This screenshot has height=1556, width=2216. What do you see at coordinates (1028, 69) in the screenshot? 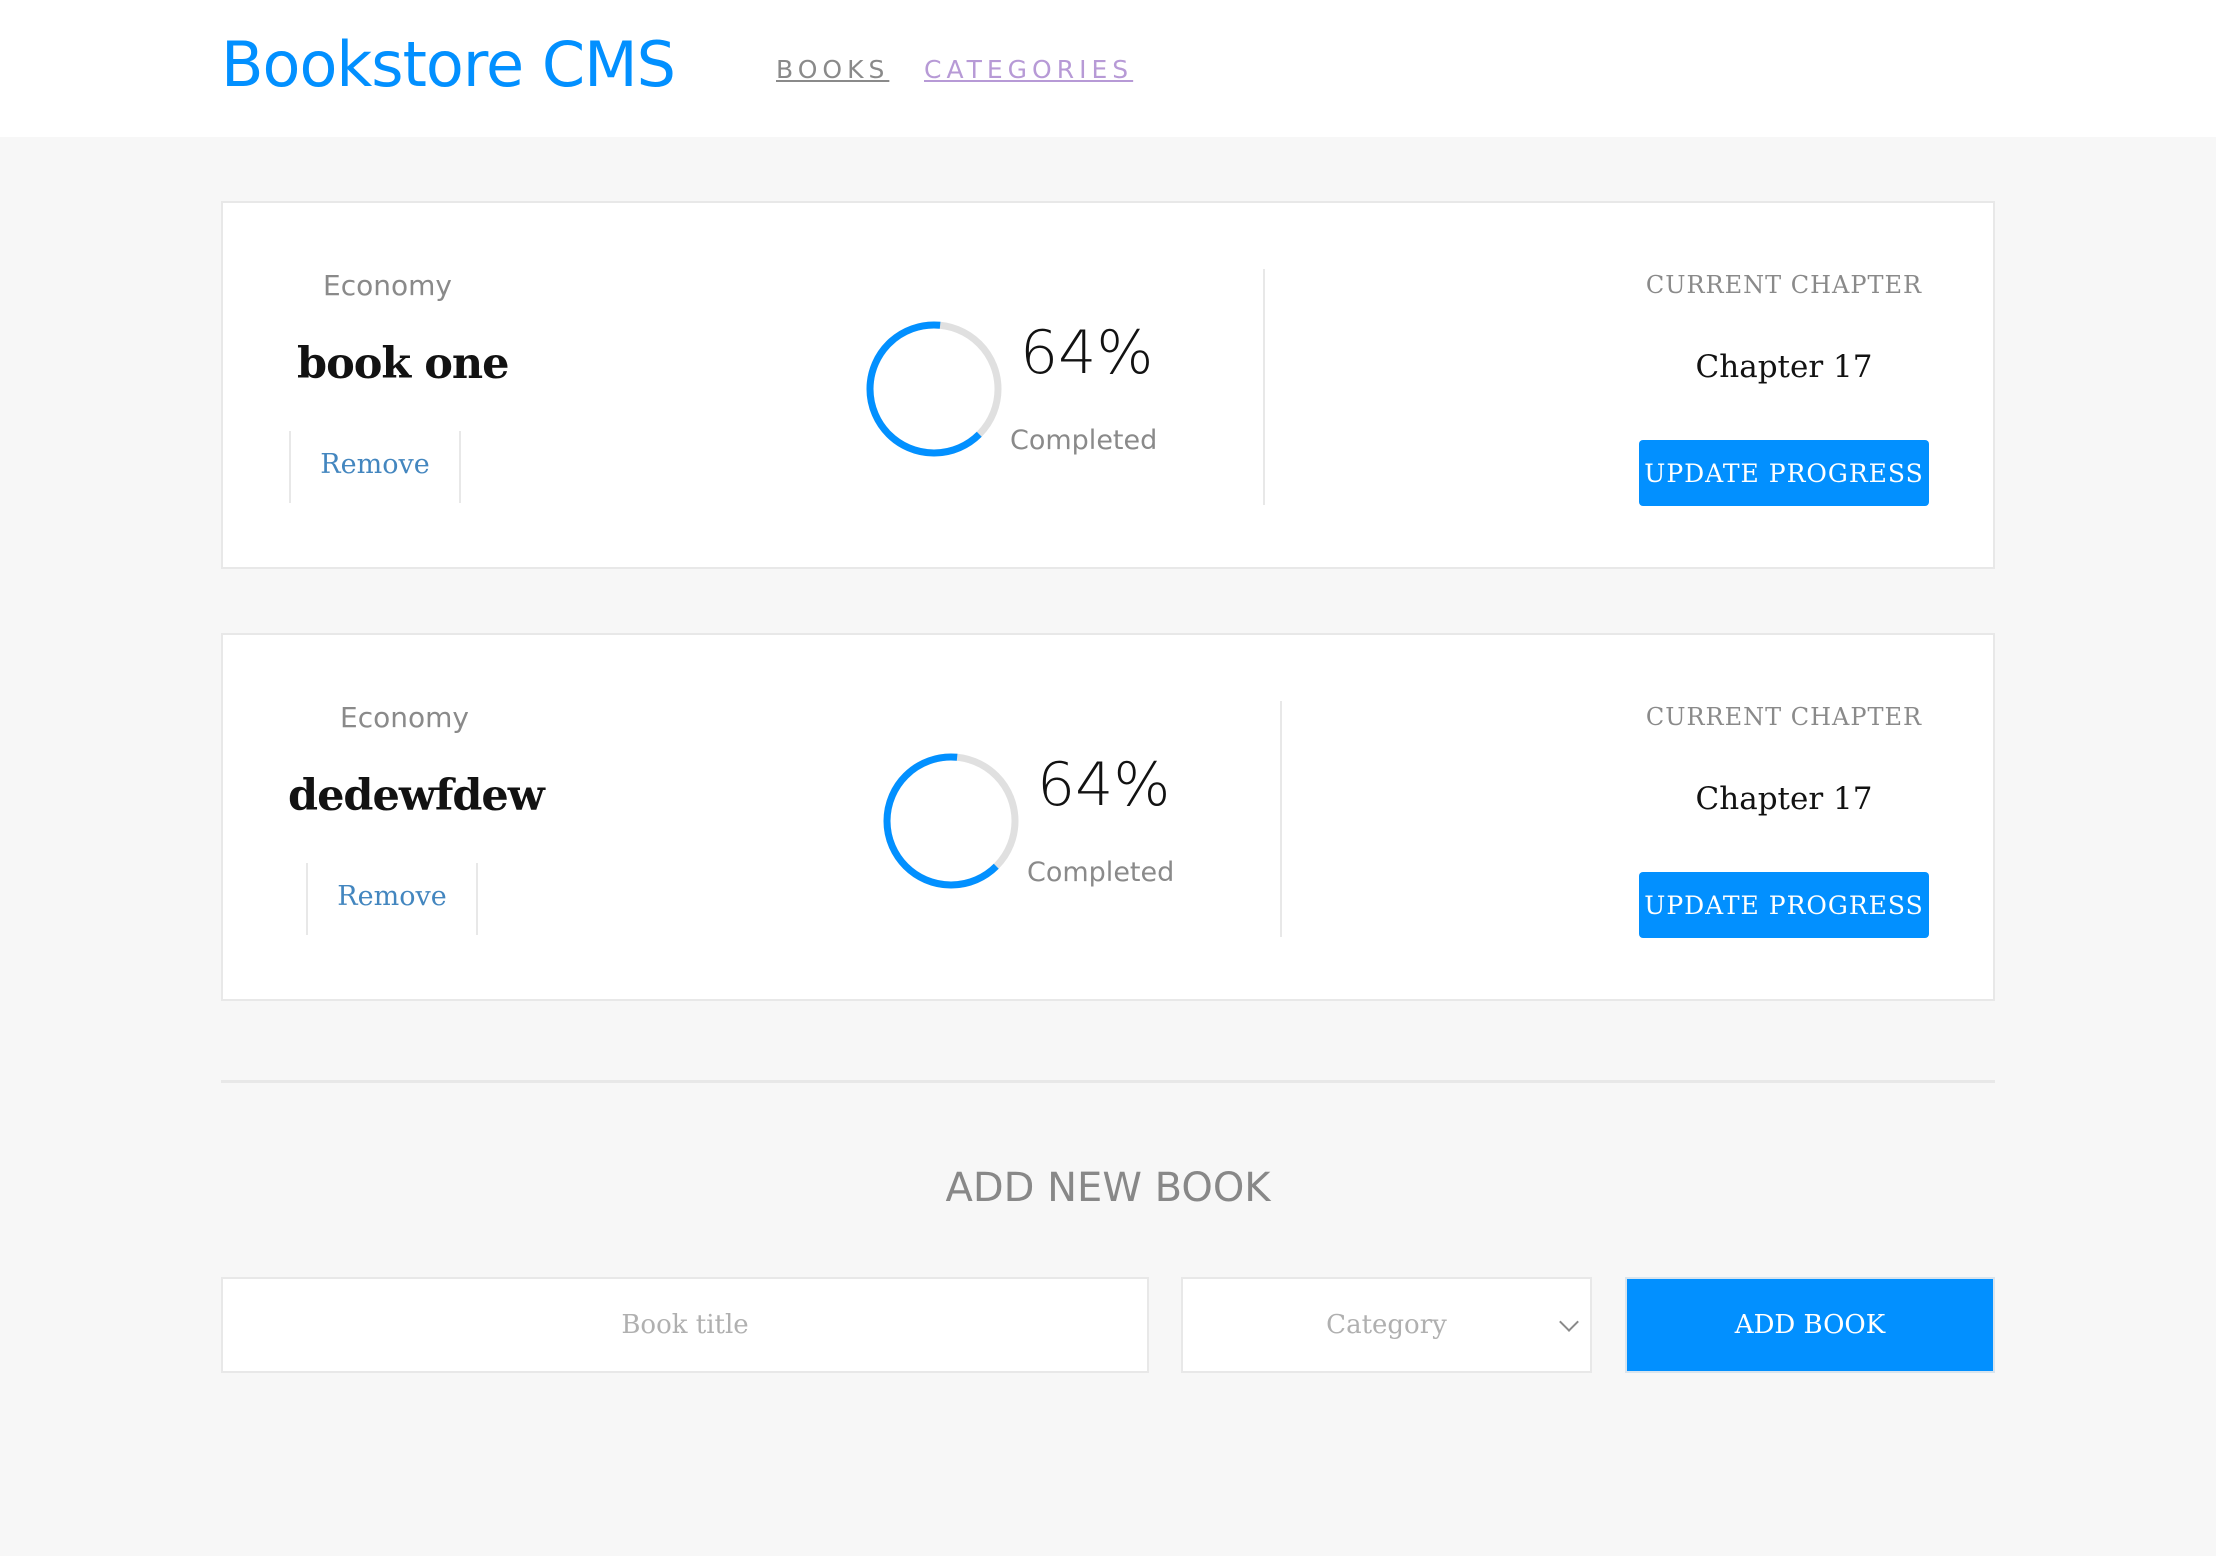
I see `nav-categories-link: CATEGORIES` at bounding box center [1028, 69].